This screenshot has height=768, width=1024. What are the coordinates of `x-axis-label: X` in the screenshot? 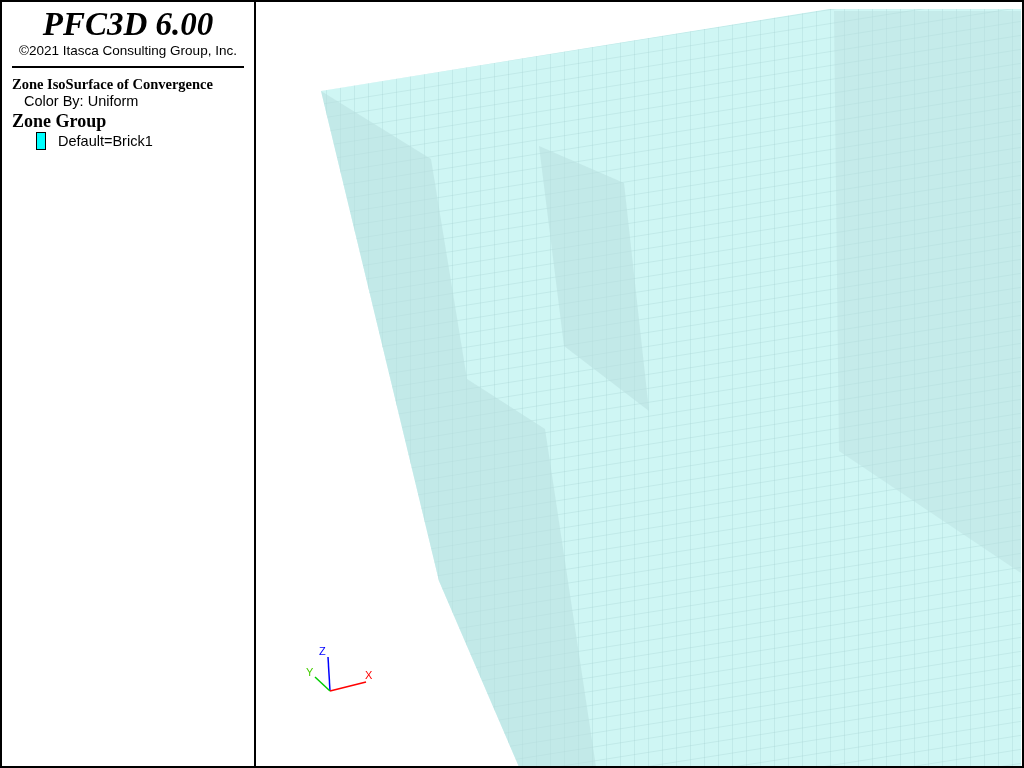 It's located at (369, 675).